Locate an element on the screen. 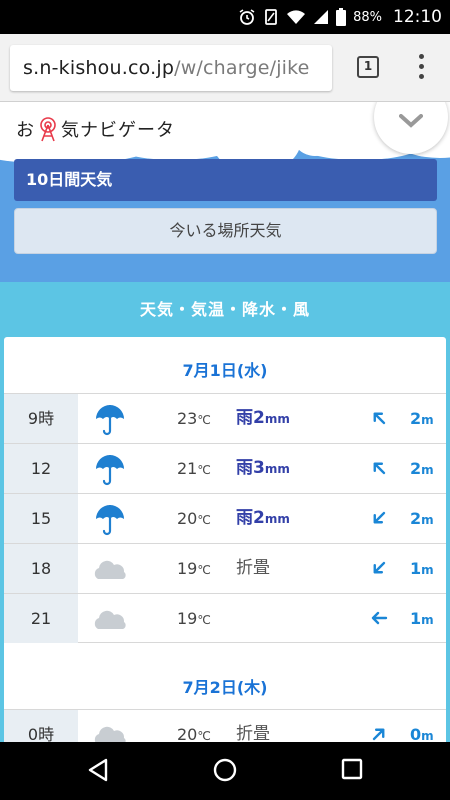 This screenshot has width=450, height=800. home-icon is located at coordinates (225, 770).